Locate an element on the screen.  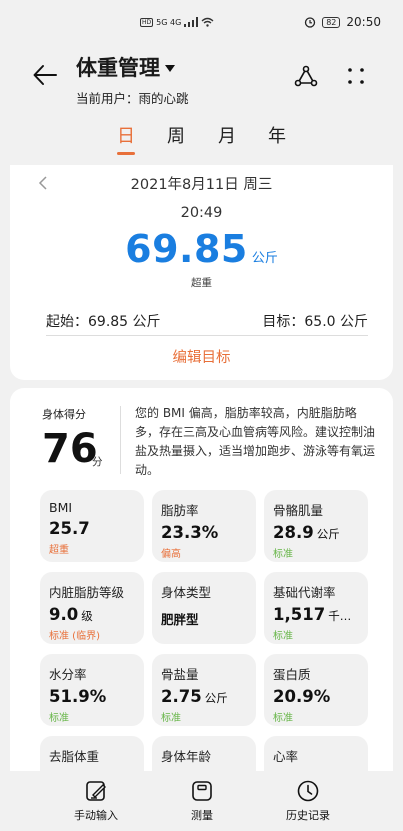
tab-week: 周 is located at coordinates (176, 135).